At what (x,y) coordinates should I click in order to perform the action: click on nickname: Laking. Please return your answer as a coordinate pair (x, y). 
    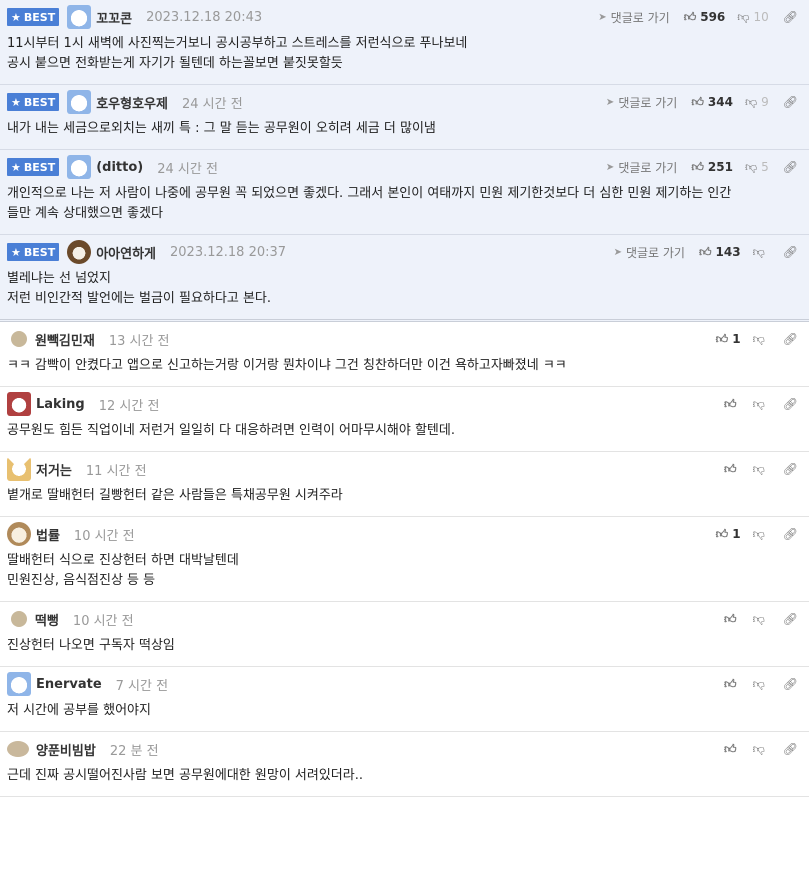
    Looking at the image, I should click on (60, 404).